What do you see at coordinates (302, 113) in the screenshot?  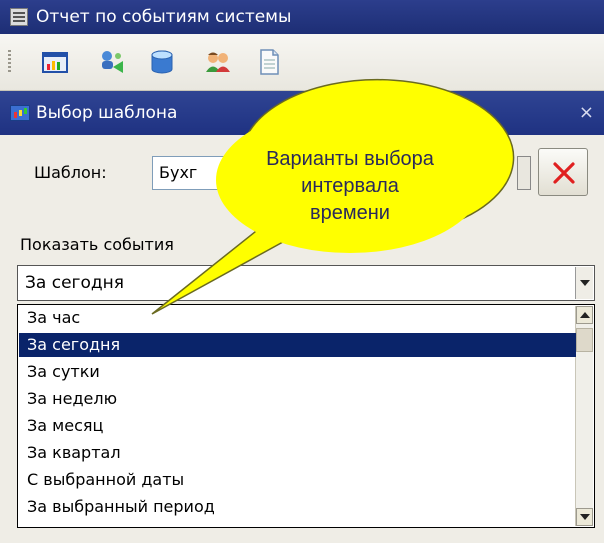 I see `dialog-title-bar: Выбор шаблона ×` at bounding box center [302, 113].